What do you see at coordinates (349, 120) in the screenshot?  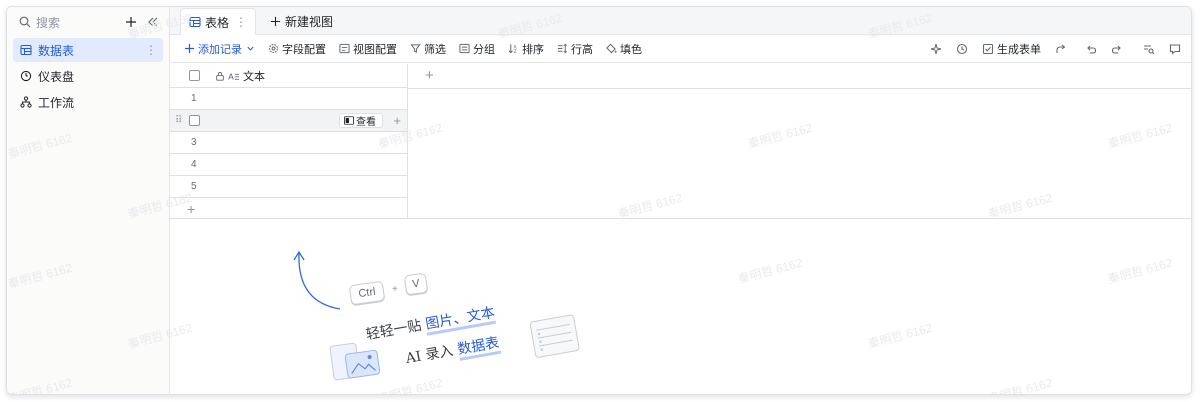 I see `expand-icon` at bounding box center [349, 120].